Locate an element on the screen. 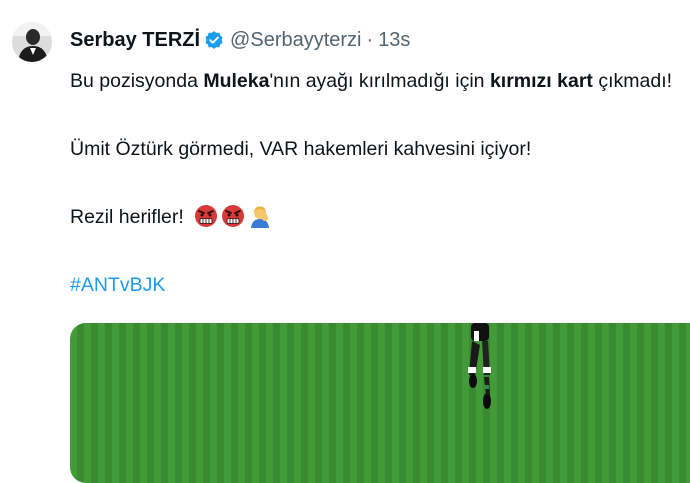 The image size is (690, 483). tweet-timestamp: 13s is located at coordinates (394, 40).